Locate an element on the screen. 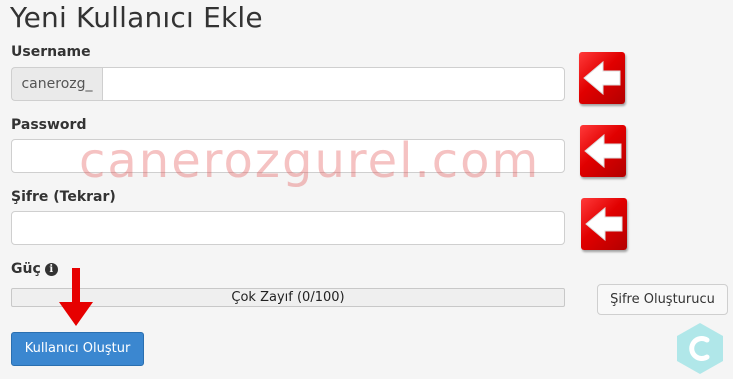 The image size is (733, 379). password-repeat-label: Şifre (Tekrar) is located at coordinates (63, 197).